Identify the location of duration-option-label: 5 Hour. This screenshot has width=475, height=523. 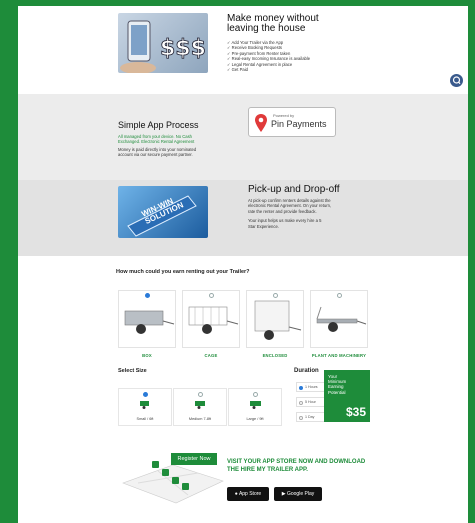
(310, 402).